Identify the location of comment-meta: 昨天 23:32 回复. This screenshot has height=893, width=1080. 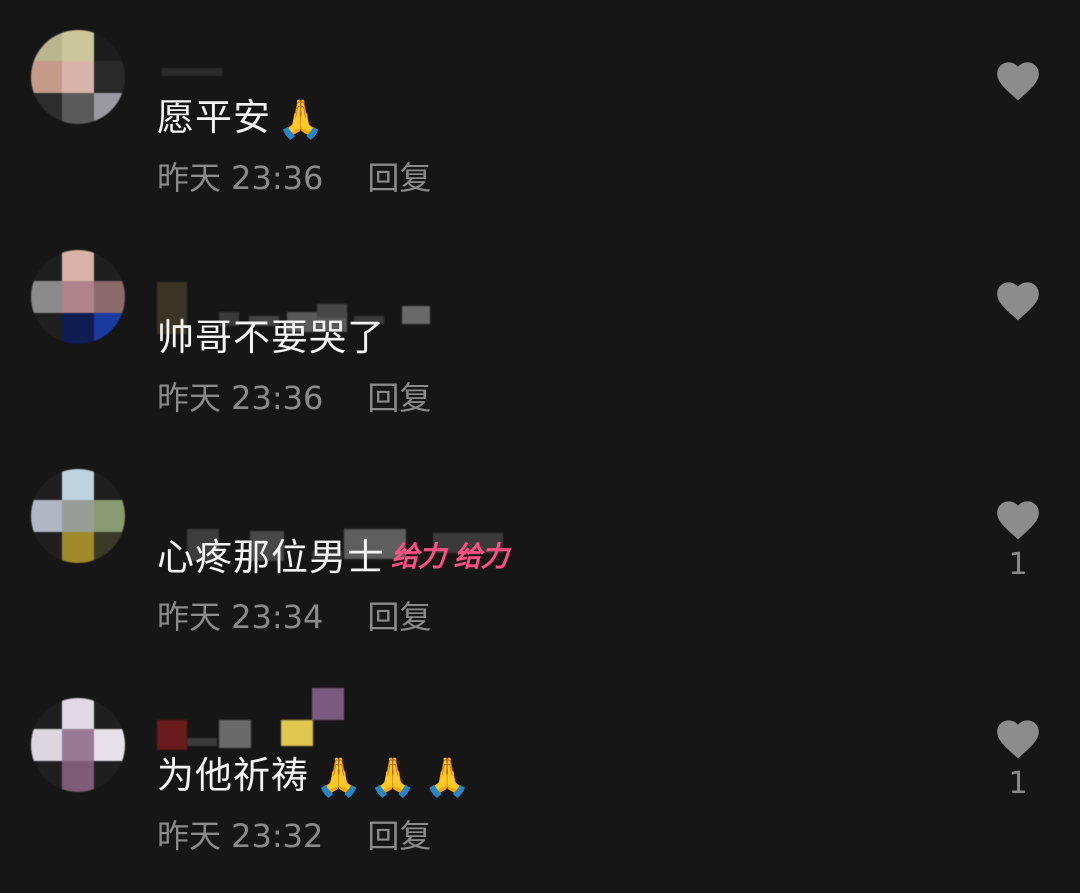
(294, 836).